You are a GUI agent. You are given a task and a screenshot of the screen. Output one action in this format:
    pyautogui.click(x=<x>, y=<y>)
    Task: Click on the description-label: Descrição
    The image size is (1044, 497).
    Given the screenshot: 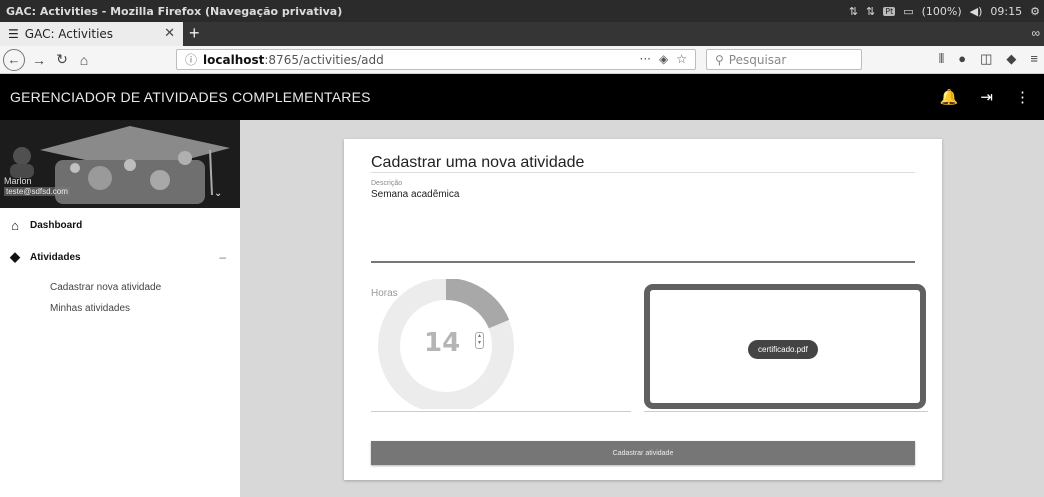 What is the action you would take?
    pyautogui.click(x=387, y=183)
    